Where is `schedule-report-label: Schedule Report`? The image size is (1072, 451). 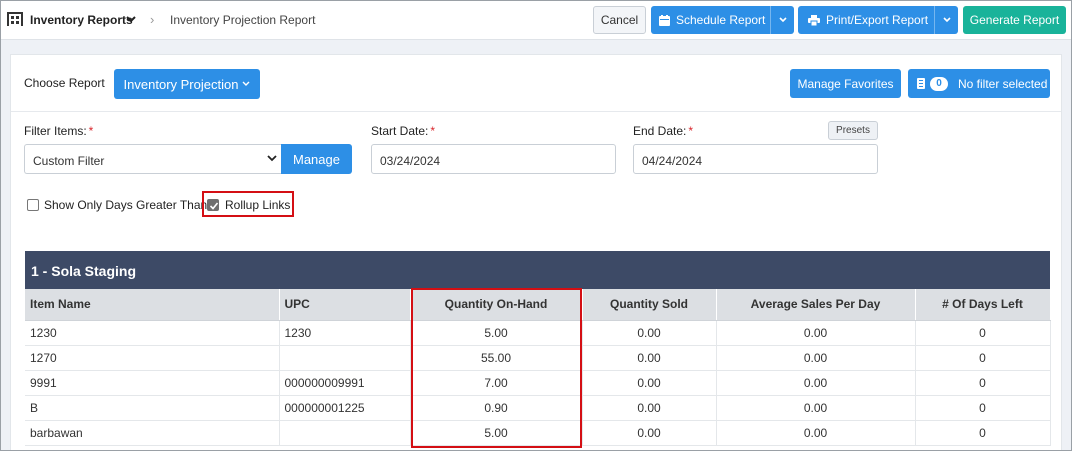
schedule-report-label: Schedule Report is located at coordinates (721, 20).